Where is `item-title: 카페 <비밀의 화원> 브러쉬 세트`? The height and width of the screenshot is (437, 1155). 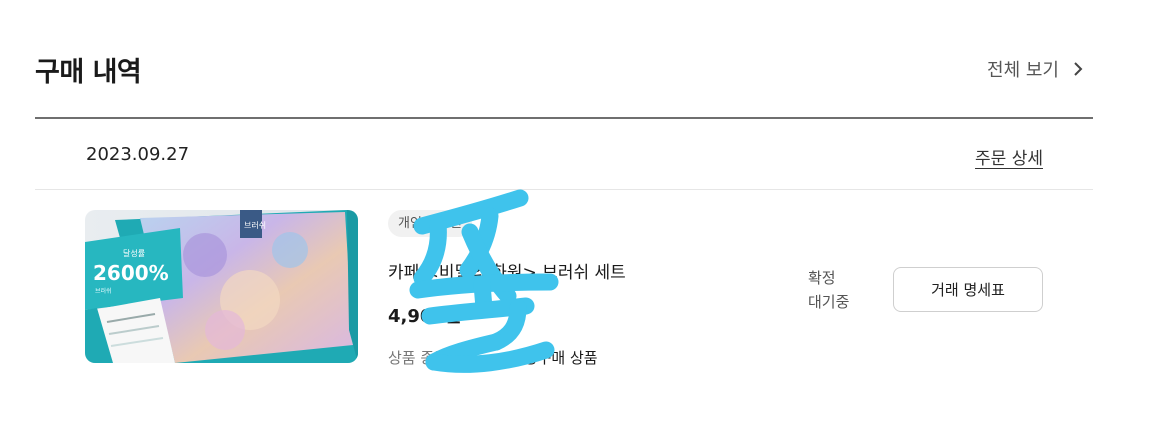
item-title: 카페 <비밀의 화원> 브러쉬 세트 is located at coordinates (507, 270).